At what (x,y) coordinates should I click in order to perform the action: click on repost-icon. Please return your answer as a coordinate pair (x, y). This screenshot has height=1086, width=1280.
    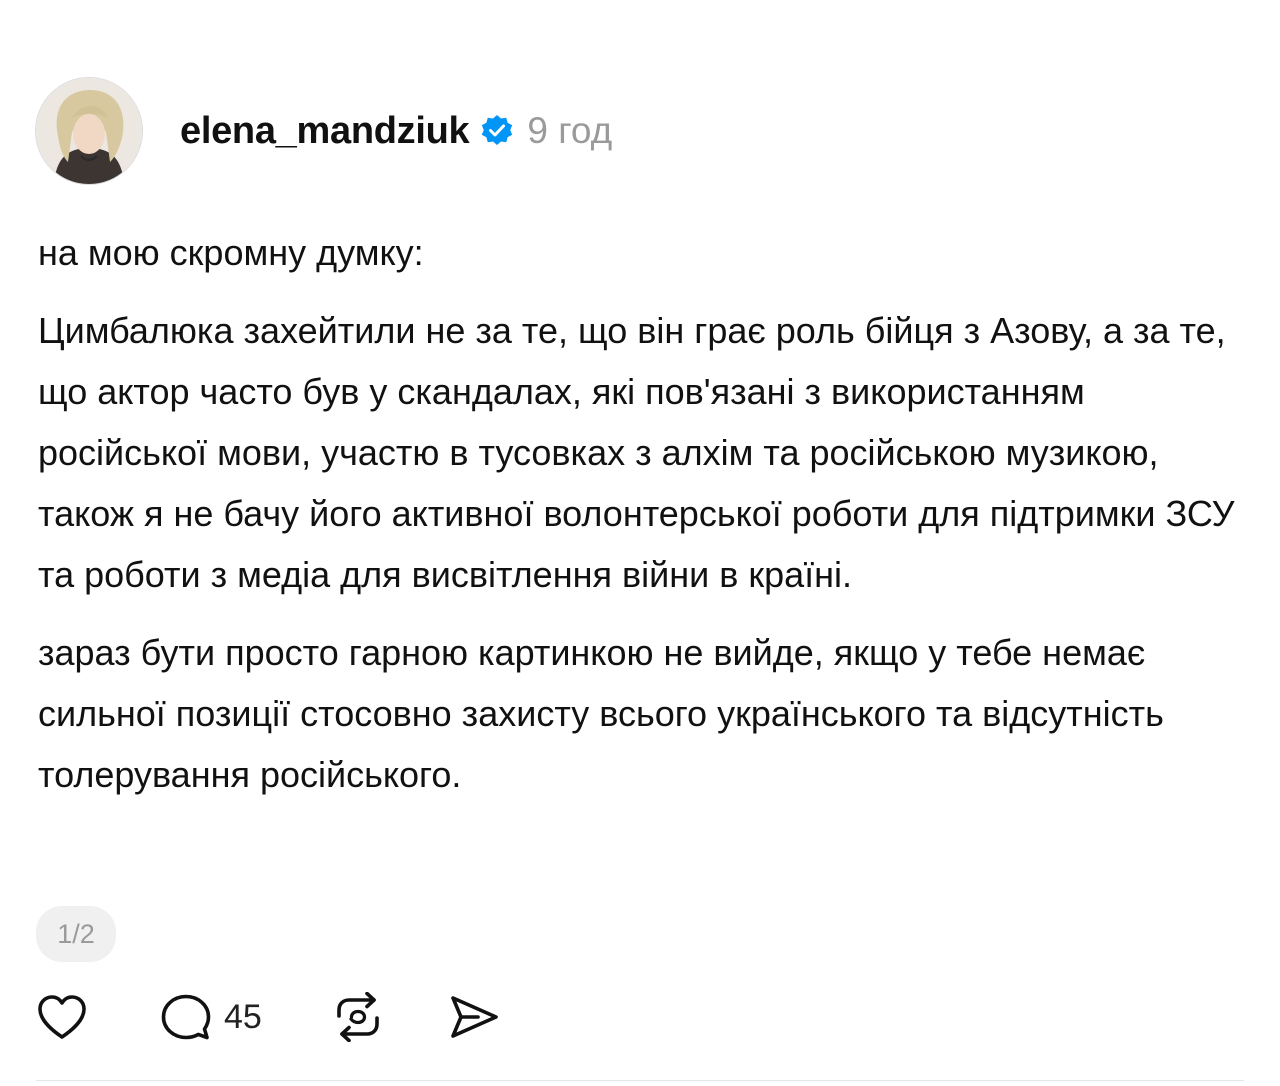
    Looking at the image, I should click on (358, 1017).